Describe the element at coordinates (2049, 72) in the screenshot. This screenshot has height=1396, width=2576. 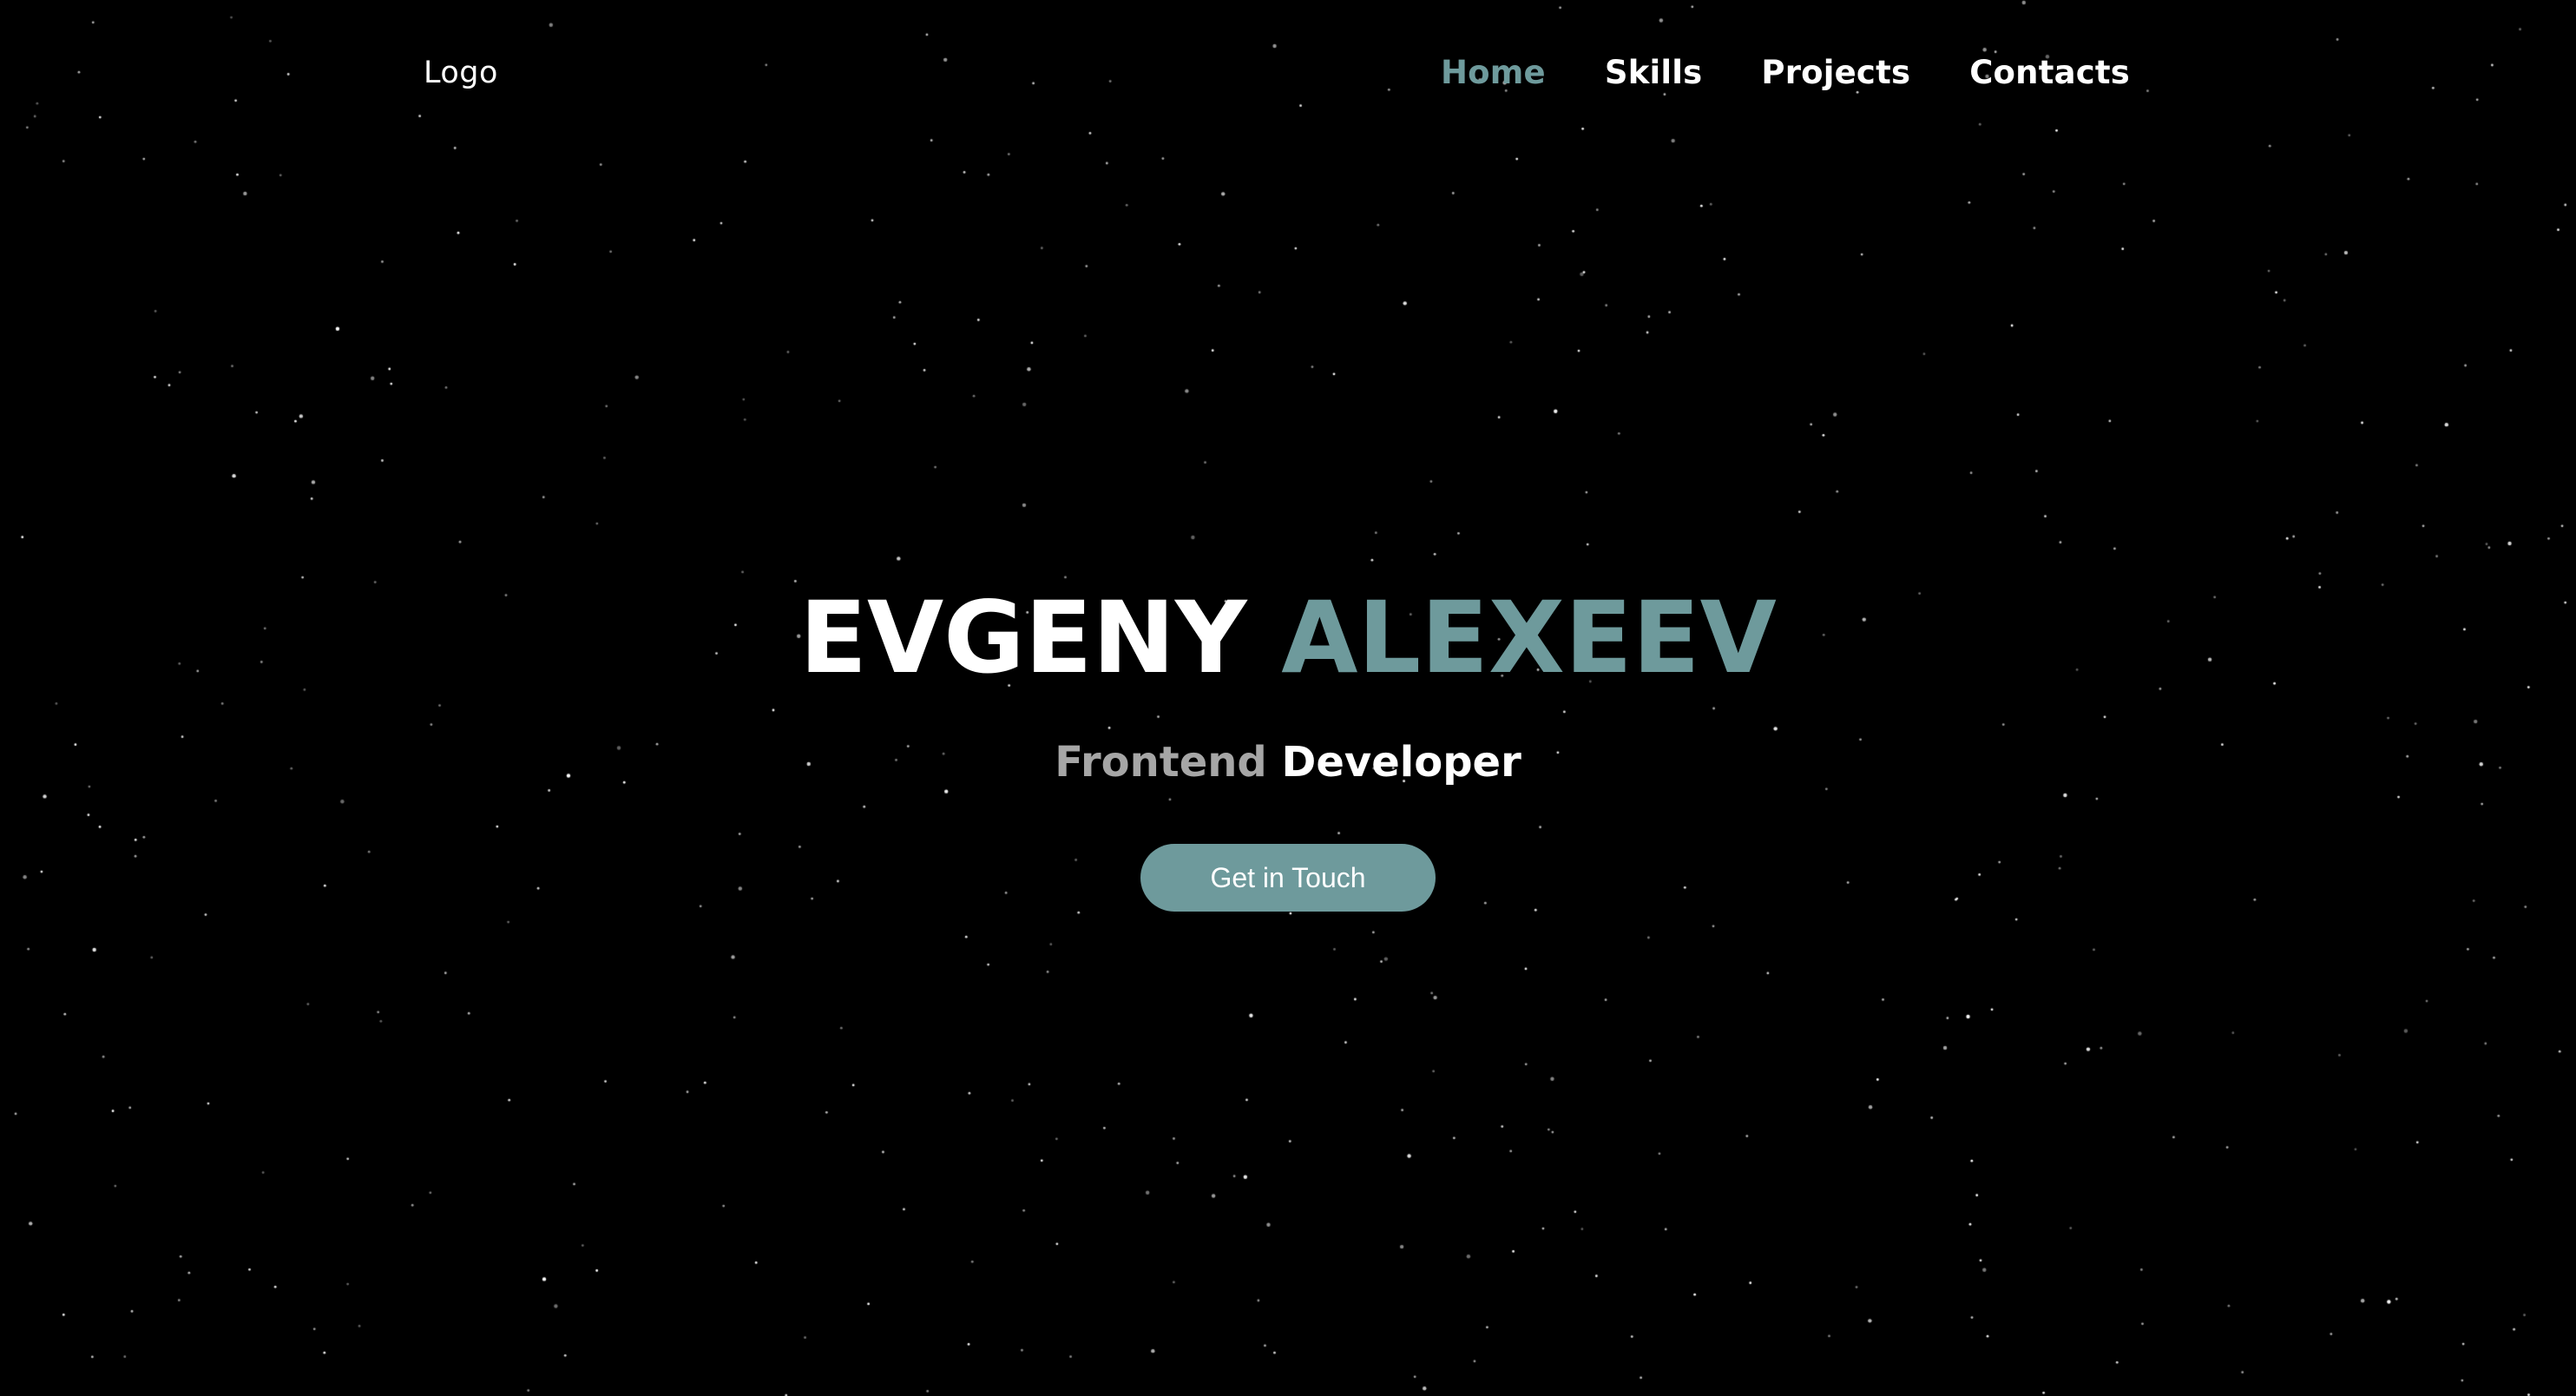
I see `nav-item-contacts: Contacts` at that location.